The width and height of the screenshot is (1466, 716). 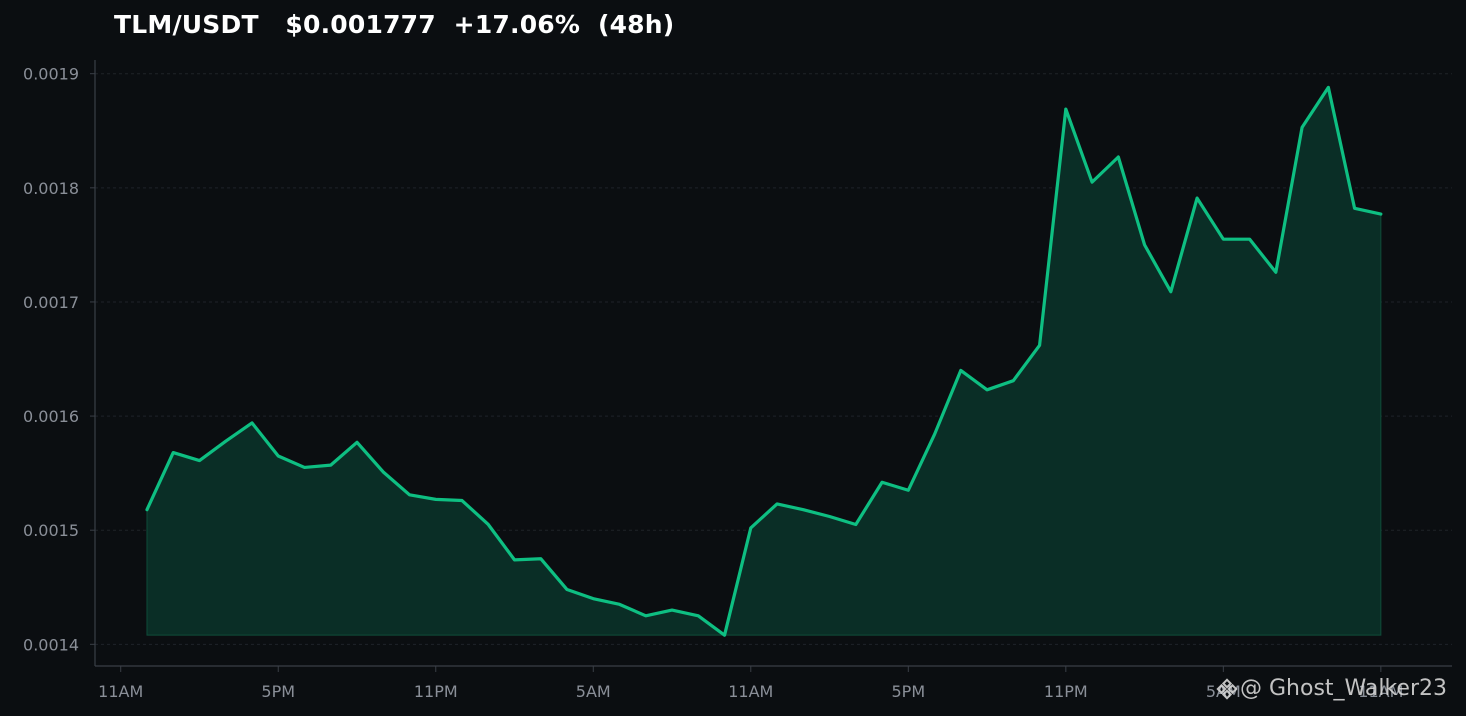 I want to click on y-tick-label: 0.0018, so click(x=51, y=188).